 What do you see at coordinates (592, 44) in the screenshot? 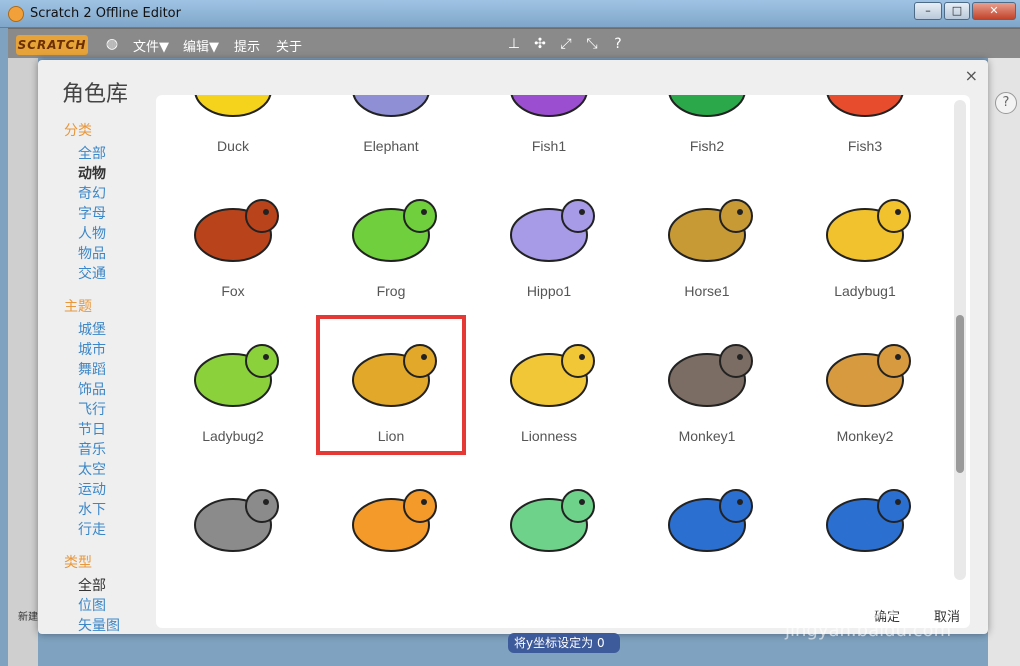
I see `shrink-icon: ⤡` at bounding box center [592, 44].